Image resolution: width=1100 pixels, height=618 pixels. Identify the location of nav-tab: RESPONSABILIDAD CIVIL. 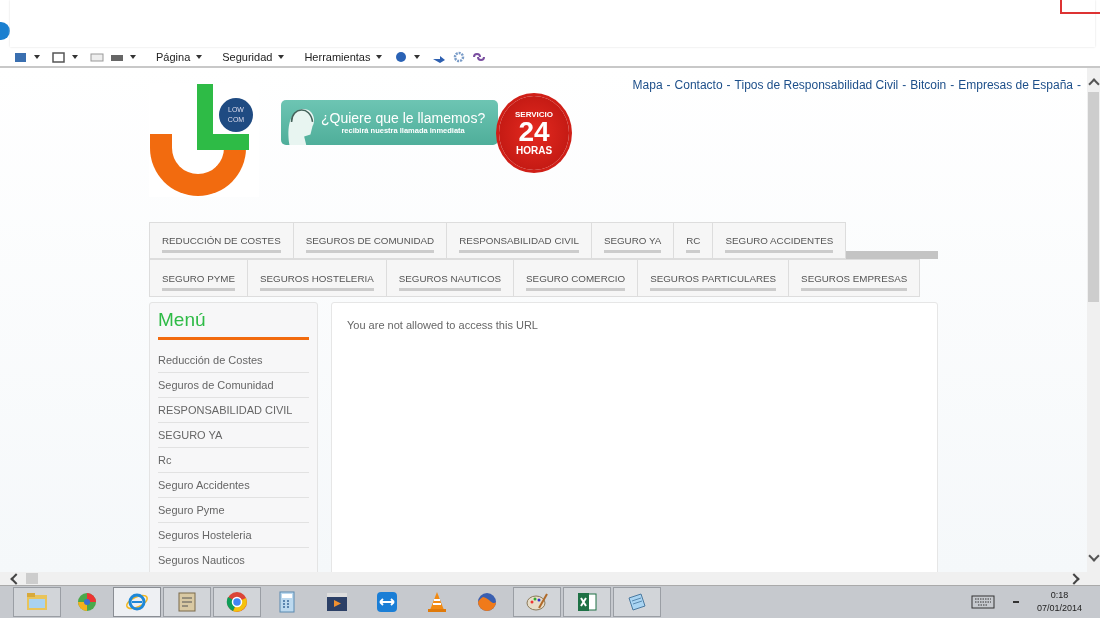
(518, 240).